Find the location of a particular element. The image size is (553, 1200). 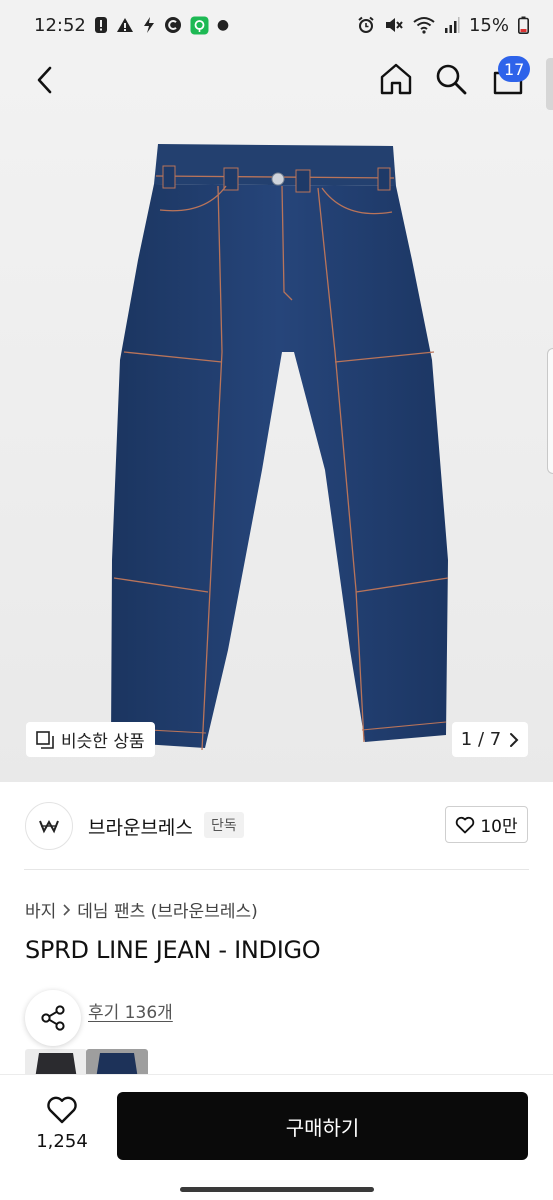

edge-panel-handle is located at coordinates (550, 411).